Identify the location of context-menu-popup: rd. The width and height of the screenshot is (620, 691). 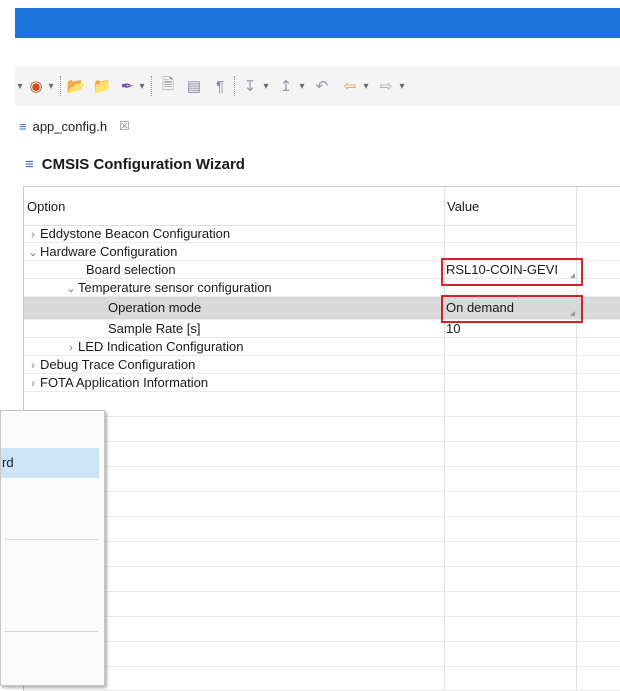
(52, 548).